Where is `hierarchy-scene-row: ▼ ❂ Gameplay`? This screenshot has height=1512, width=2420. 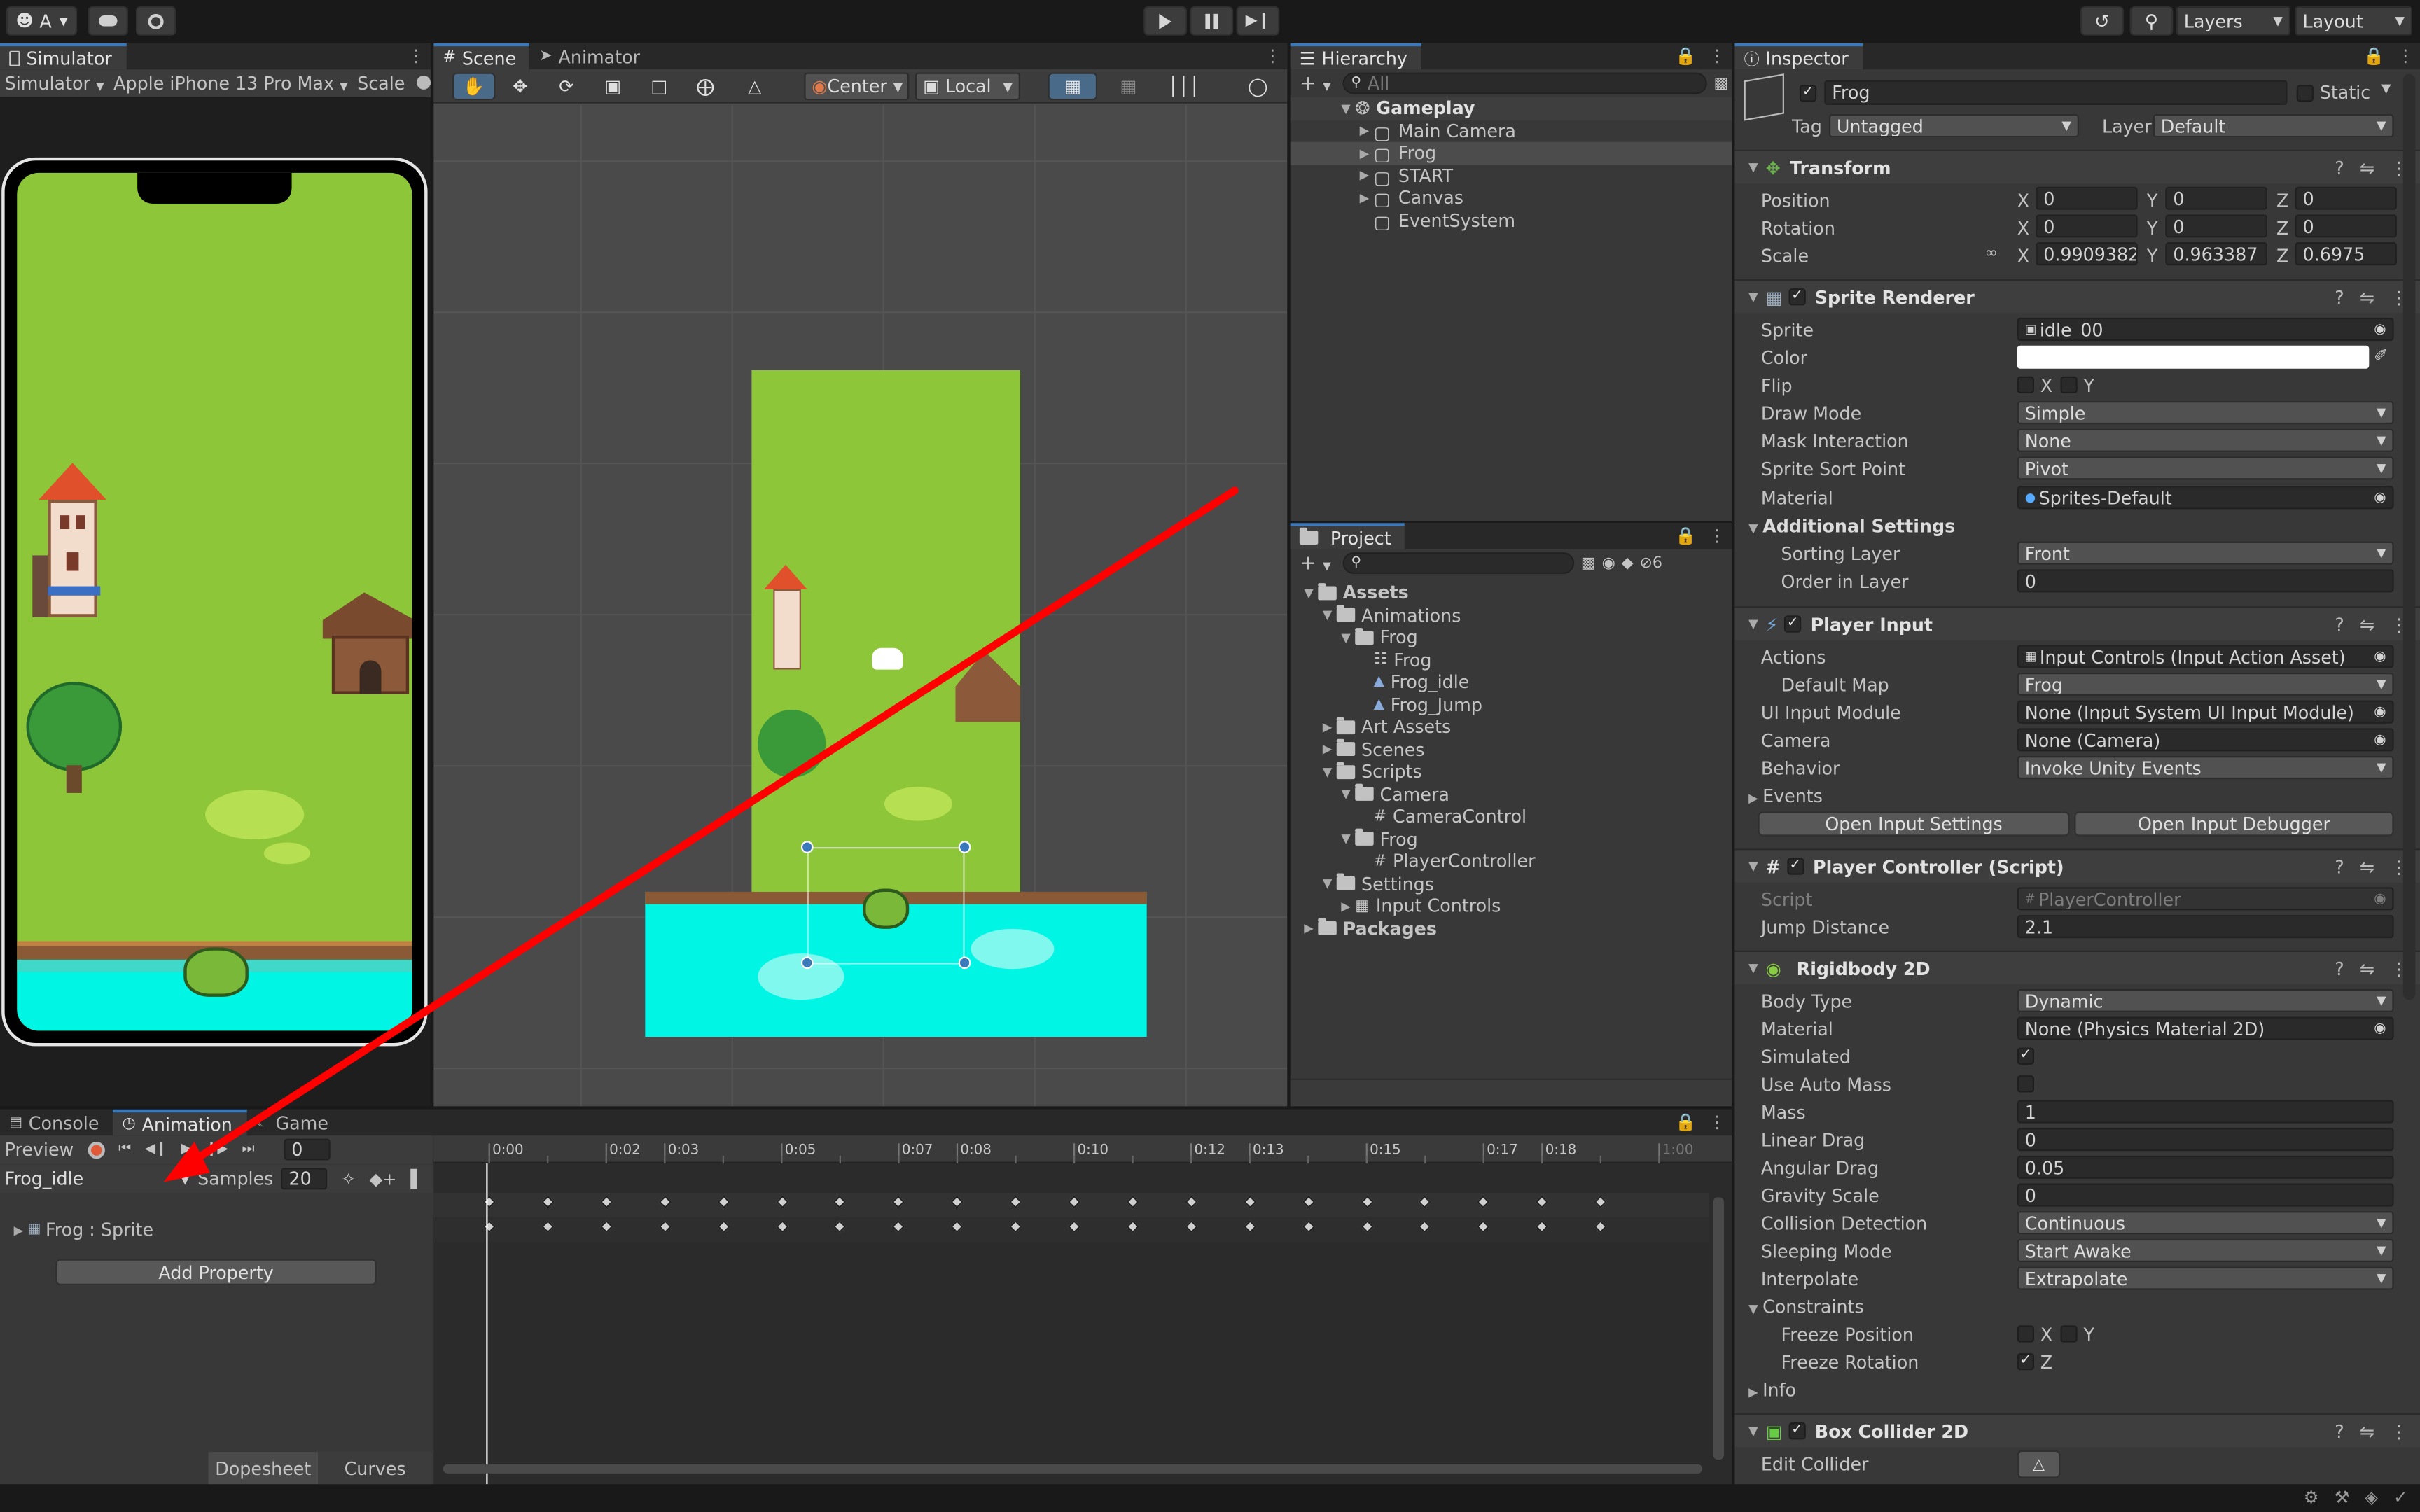
hierarchy-scene-row: ▼ ❂ Gameplay is located at coordinates (1511, 108).